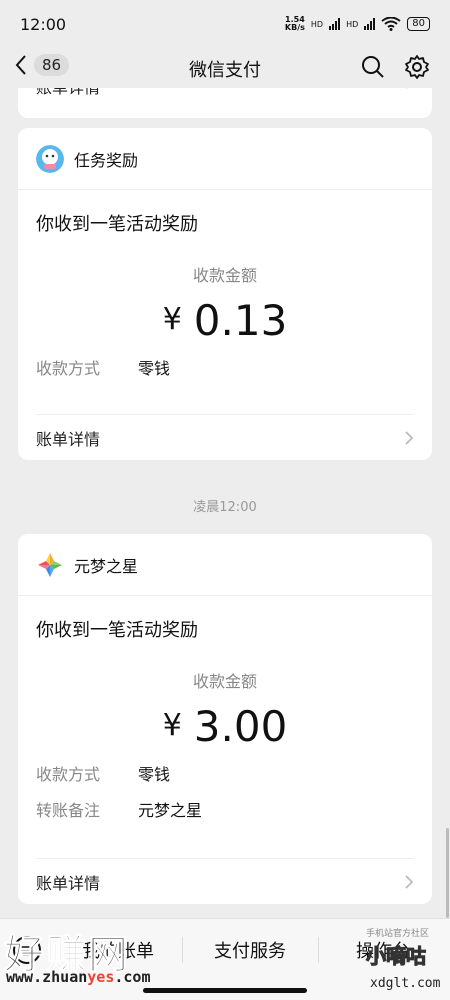 The width and height of the screenshot is (450, 1000). I want to click on amount-value: 3.00, so click(240, 726).